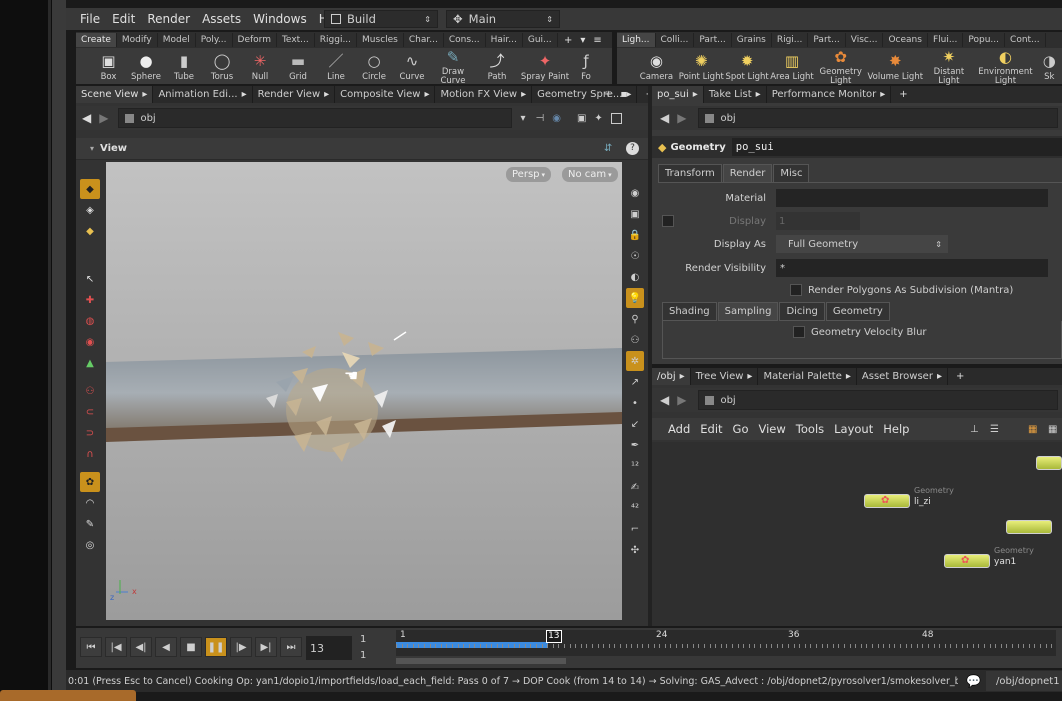 This screenshot has width=1062, height=701. Describe the element at coordinates (896, 147) in the screenshot. I see `node-name-field: po_sui` at that location.